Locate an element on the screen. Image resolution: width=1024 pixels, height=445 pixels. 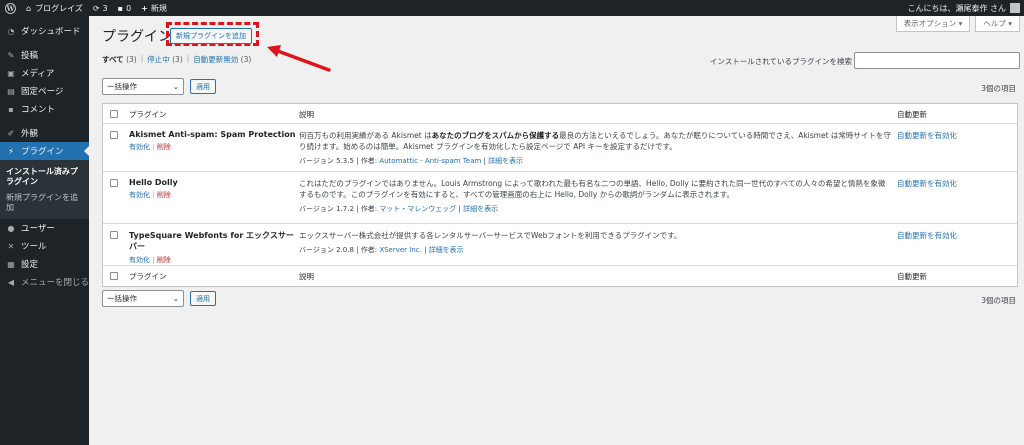
column-header-description: 説明 is located at coordinates (306, 114).